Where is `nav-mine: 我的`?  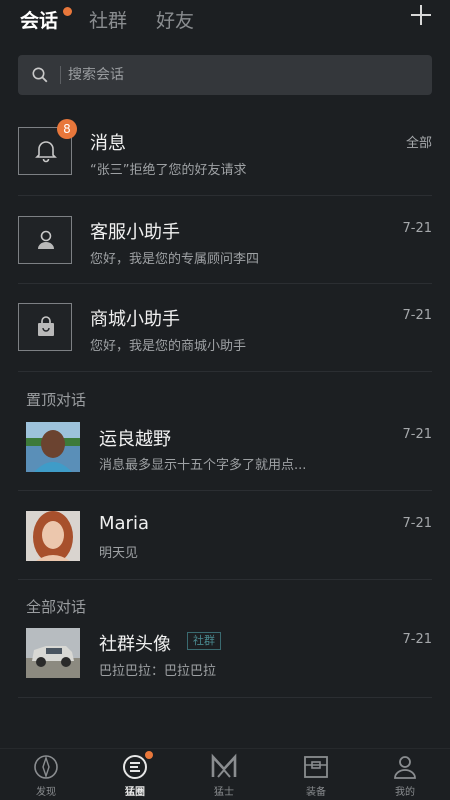 nav-mine: 我的 is located at coordinates (405, 775).